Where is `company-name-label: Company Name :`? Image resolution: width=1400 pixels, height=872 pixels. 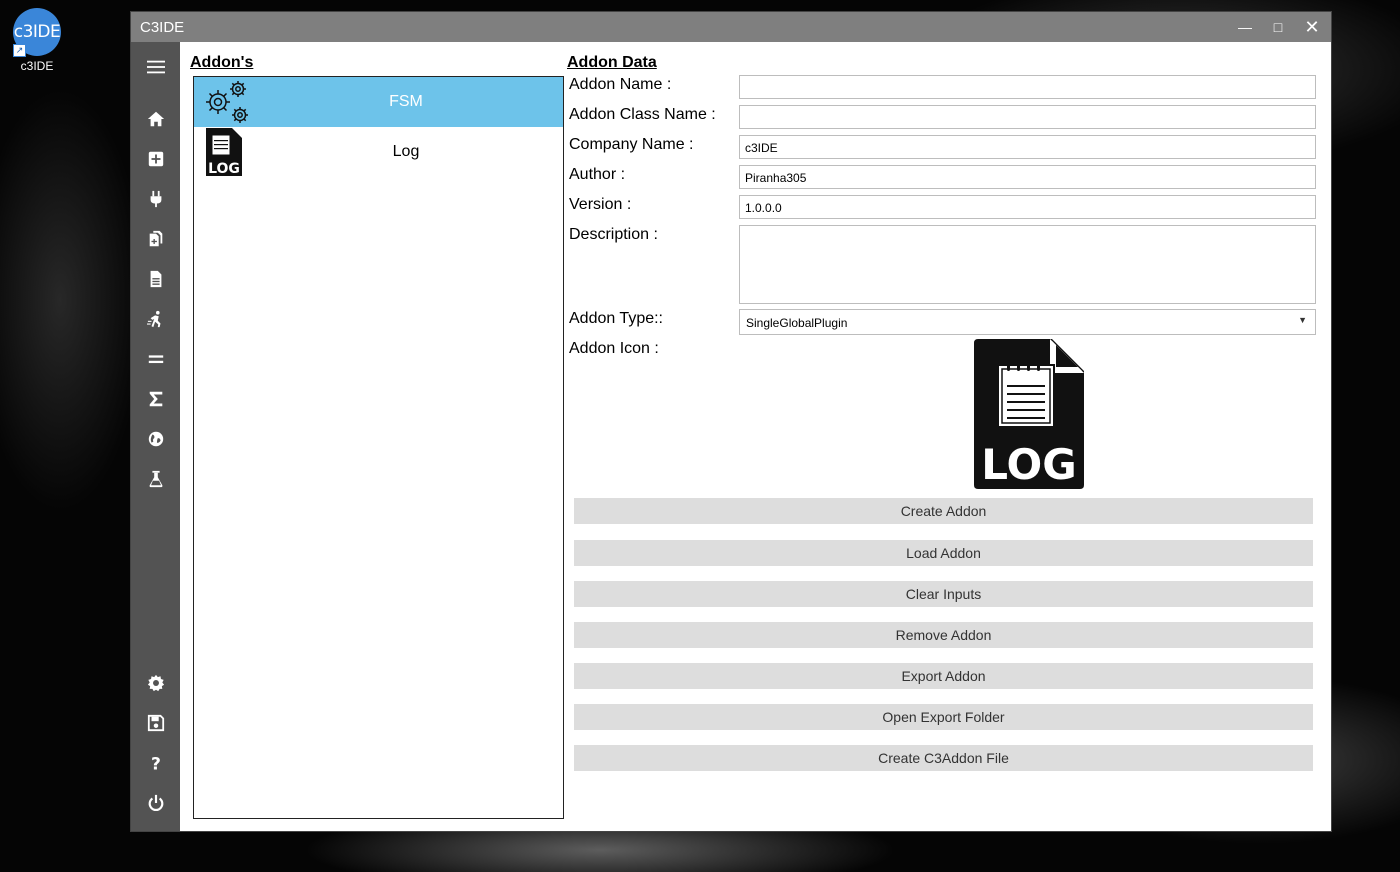 company-name-label: Company Name : is located at coordinates (631, 144).